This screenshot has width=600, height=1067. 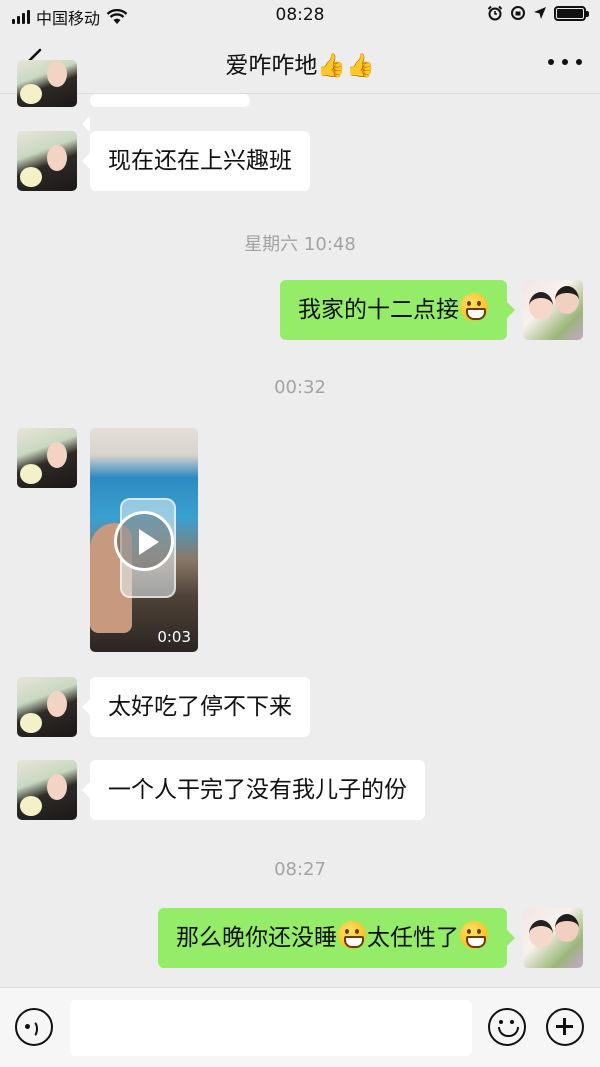 I want to click on video-message: 0:03, so click(x=144, y=540).